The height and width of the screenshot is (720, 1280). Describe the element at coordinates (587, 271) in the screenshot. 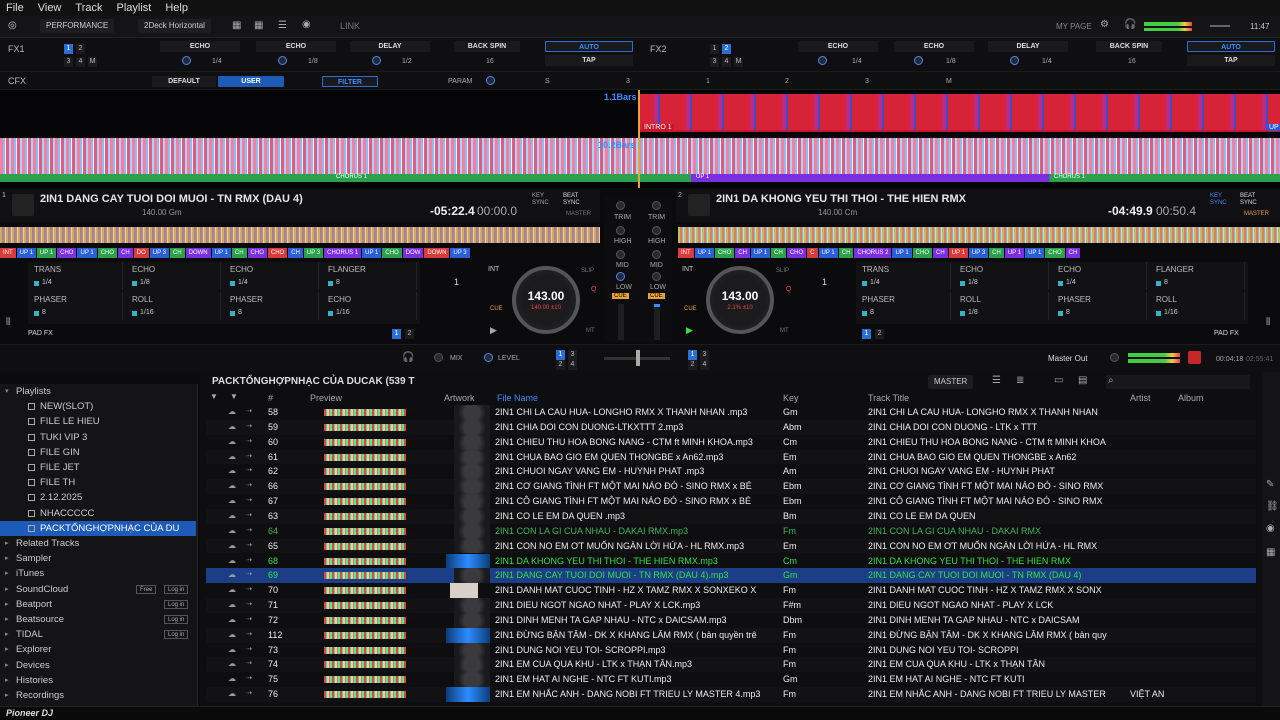

I see `deck1-slip-button: SLIP` at that location.